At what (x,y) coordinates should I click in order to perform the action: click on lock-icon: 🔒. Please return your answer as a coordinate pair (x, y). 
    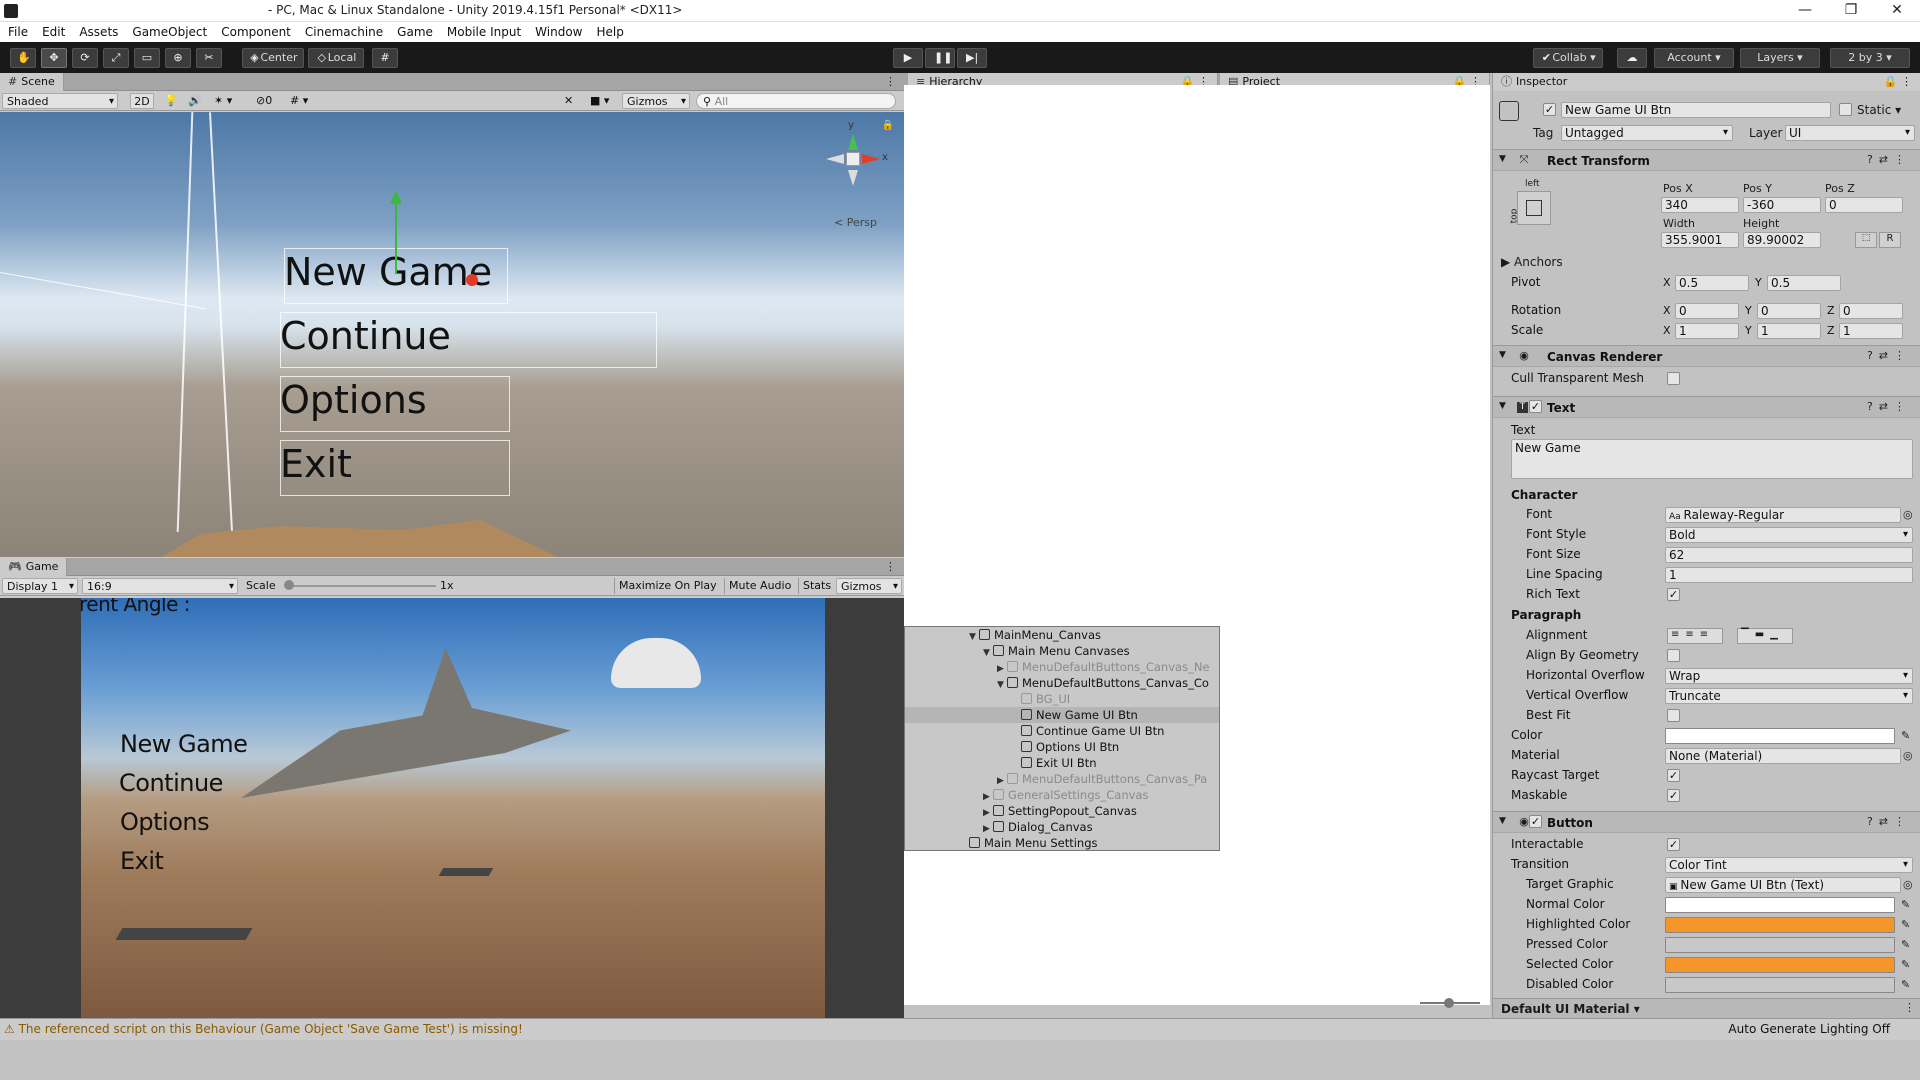
    Looking at the image, I should click on (888, 125).